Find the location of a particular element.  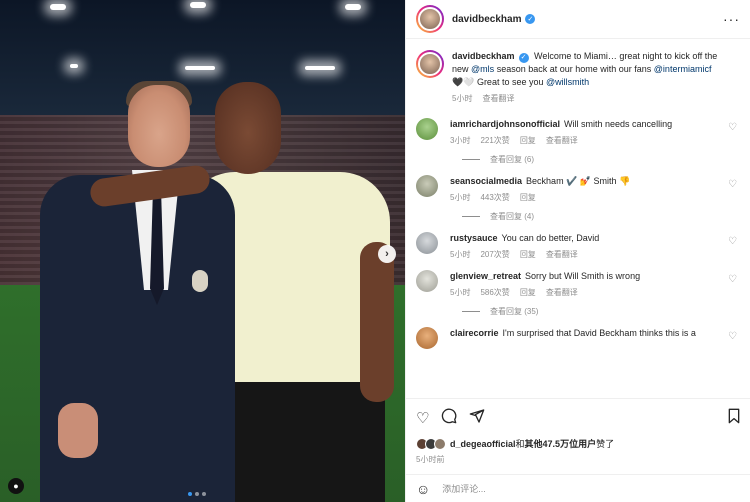

view-replies: 查看回复 (4) is located at coordinates (601, 216).